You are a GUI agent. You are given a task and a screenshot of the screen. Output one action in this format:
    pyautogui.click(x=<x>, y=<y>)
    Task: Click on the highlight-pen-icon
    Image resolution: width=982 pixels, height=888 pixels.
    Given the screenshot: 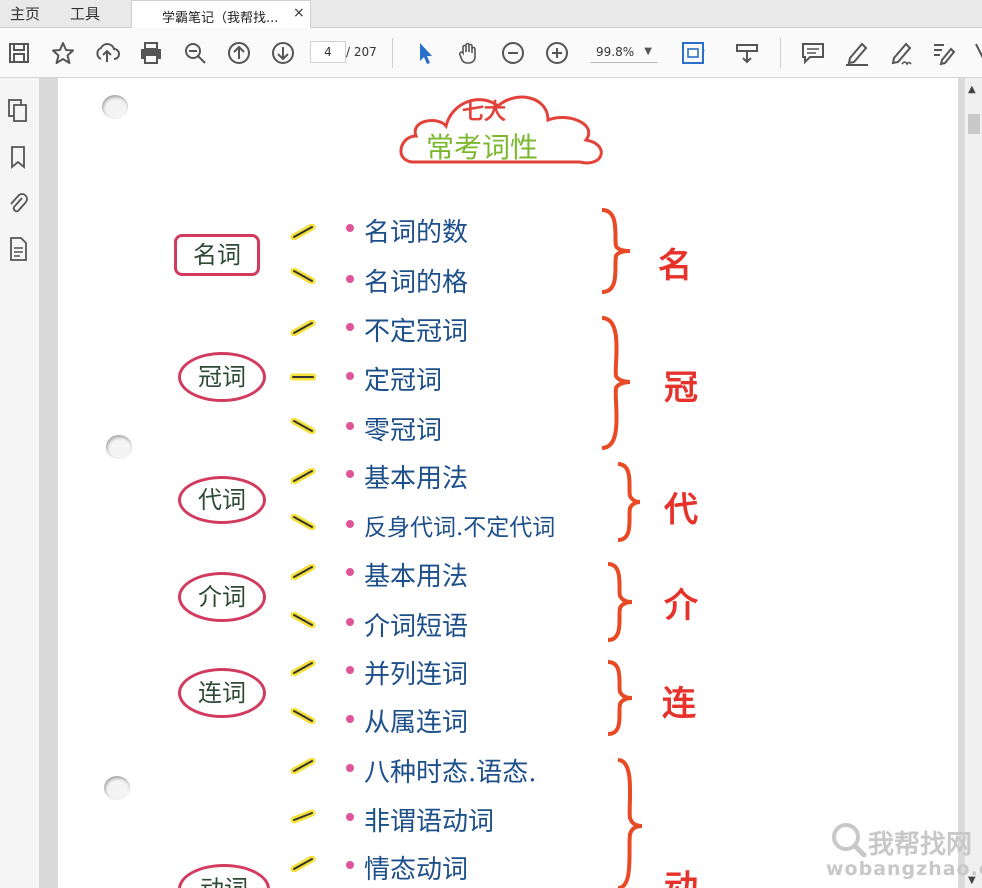 What is the action you would take?
    pyautogui.click(x=857, y=53)
    